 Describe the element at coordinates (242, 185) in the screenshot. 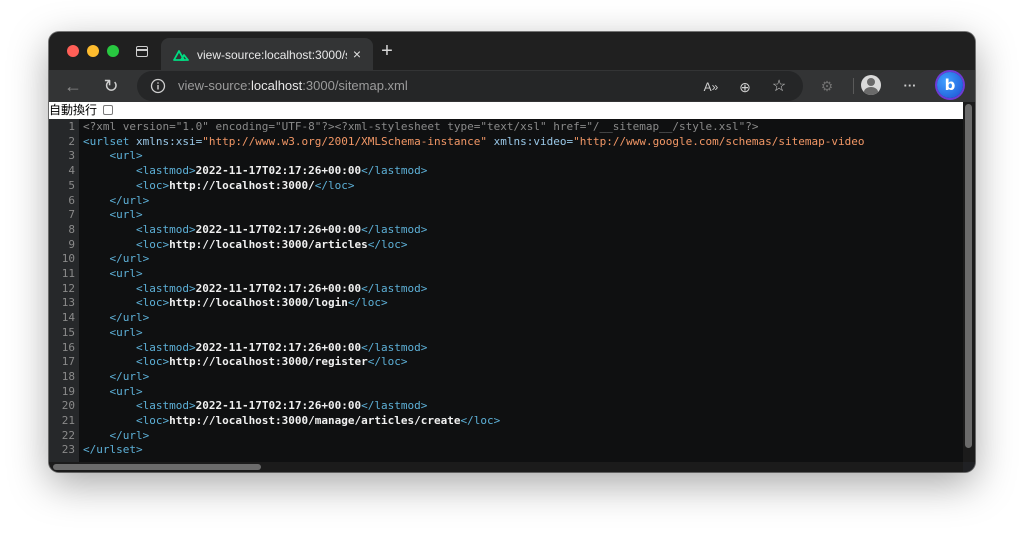

I see `code-token: http://localhost:3000/` at that location.